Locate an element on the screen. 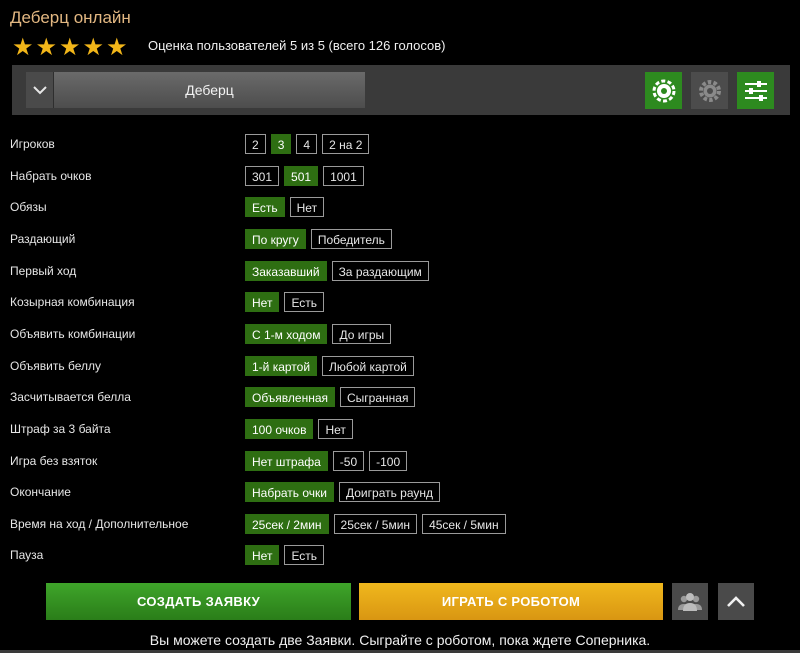  rating-middle: из 5 (всего is located at coordinates (333, 45).